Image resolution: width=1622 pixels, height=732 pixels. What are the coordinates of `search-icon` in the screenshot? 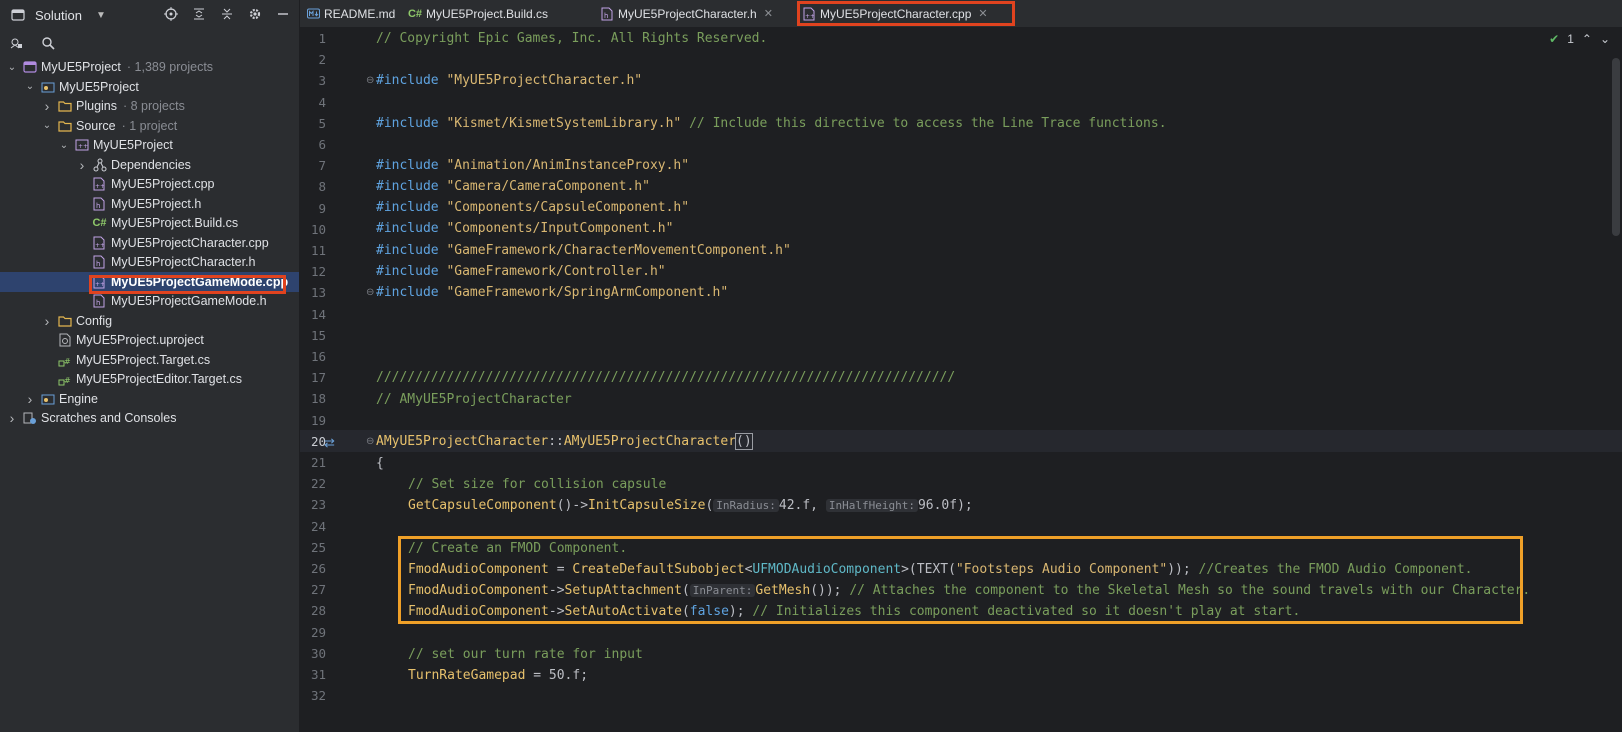 It's located at (48, 43).